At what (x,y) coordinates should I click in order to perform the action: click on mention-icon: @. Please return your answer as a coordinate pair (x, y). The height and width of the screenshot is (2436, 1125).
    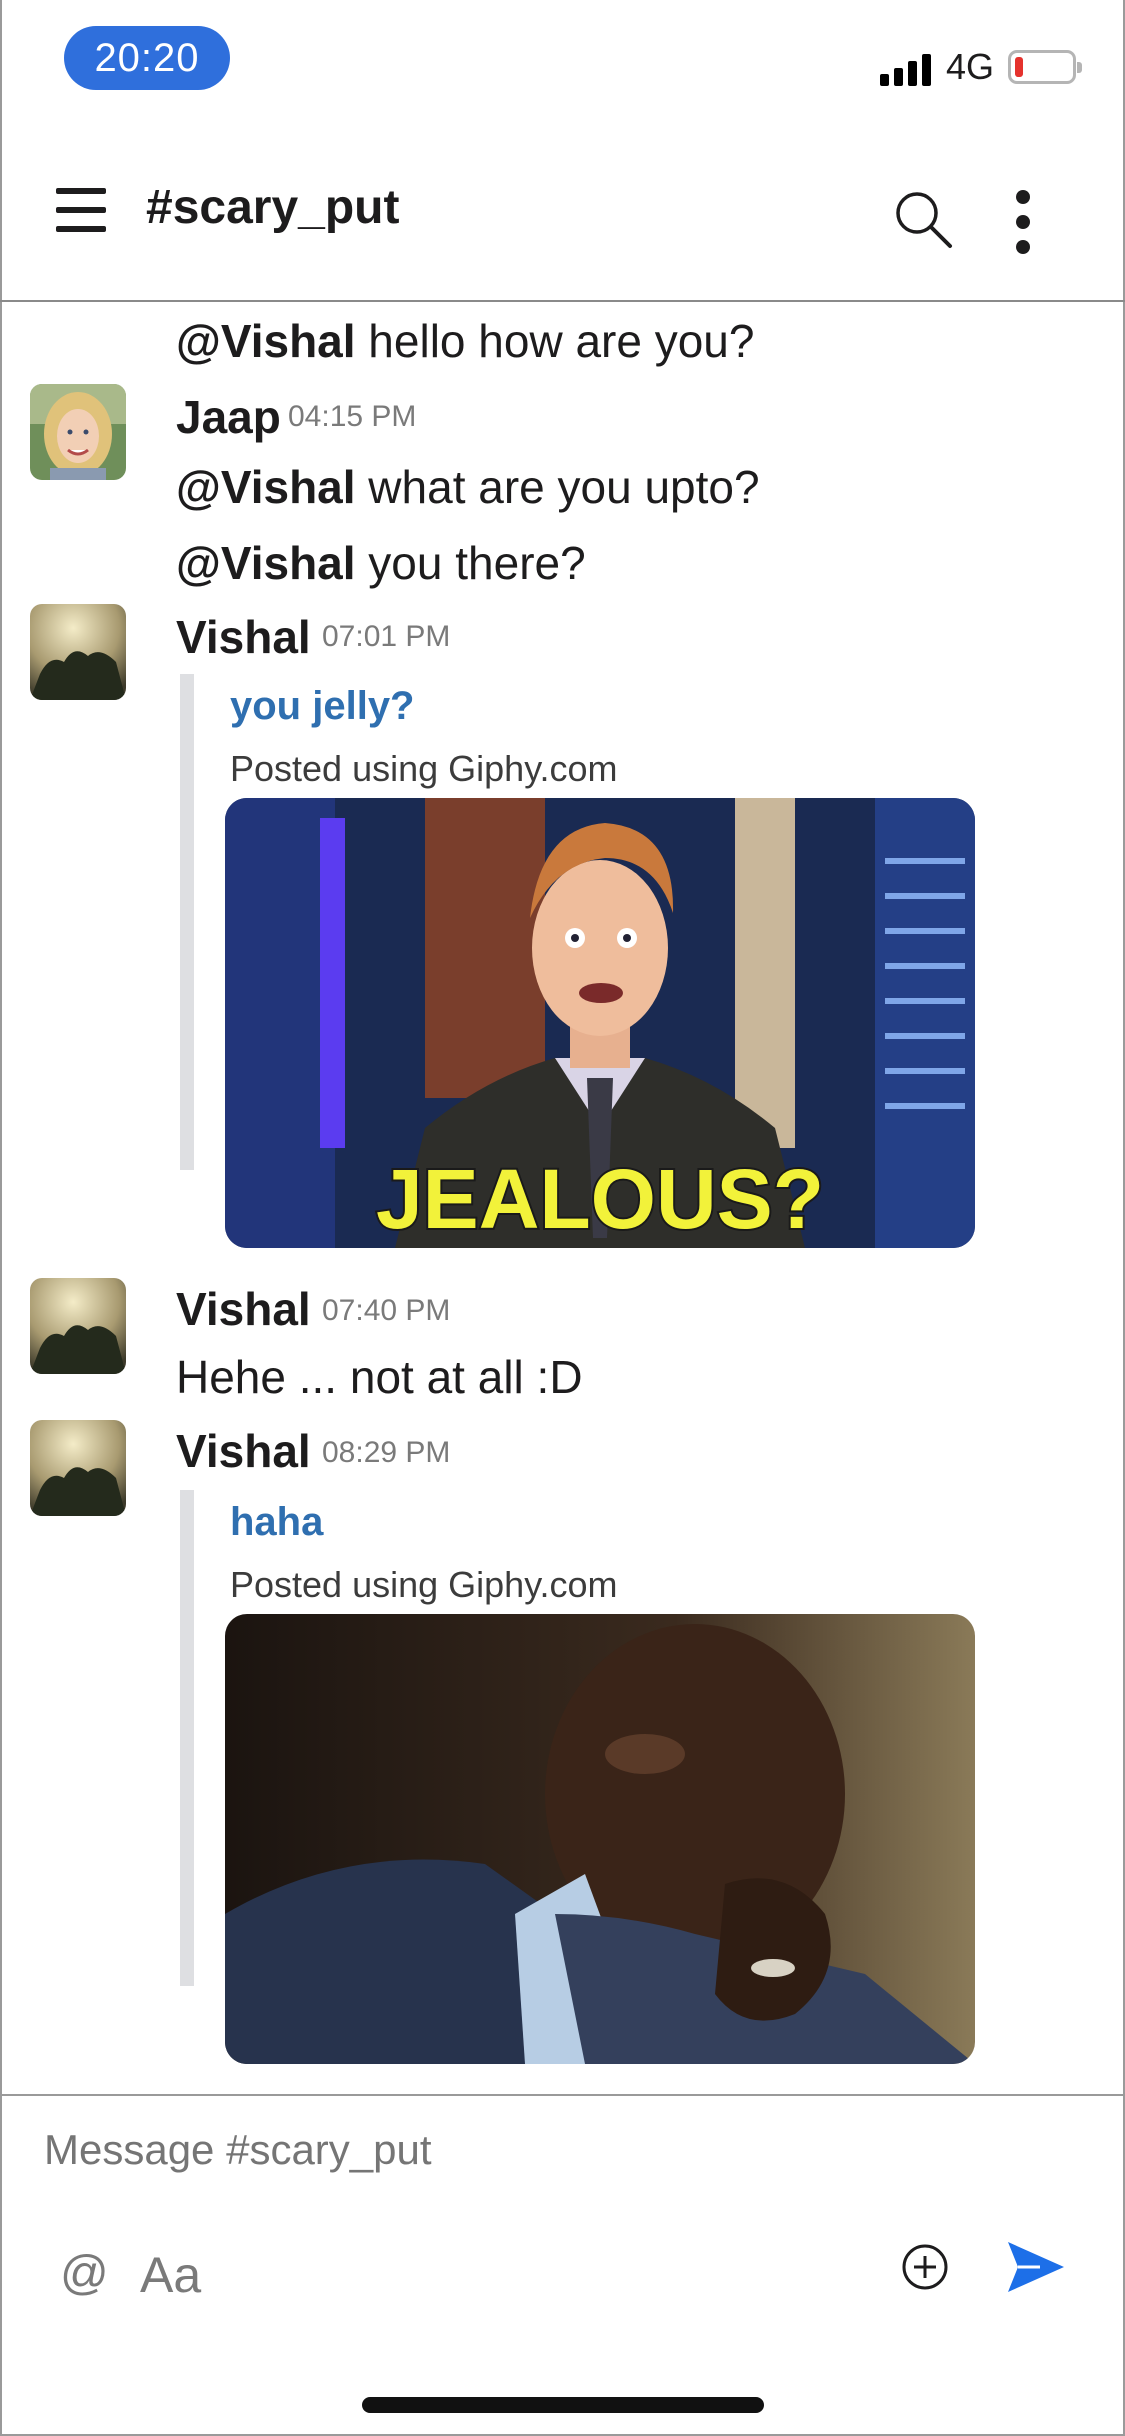
    Looking at the image, I should click on (84, 2273).